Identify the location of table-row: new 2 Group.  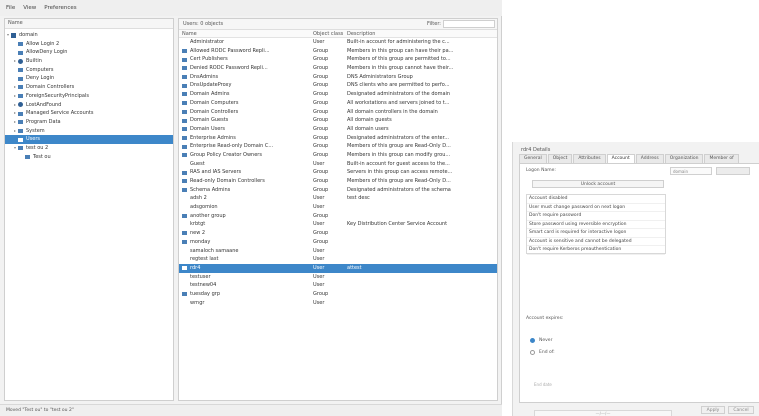
(338, 233).